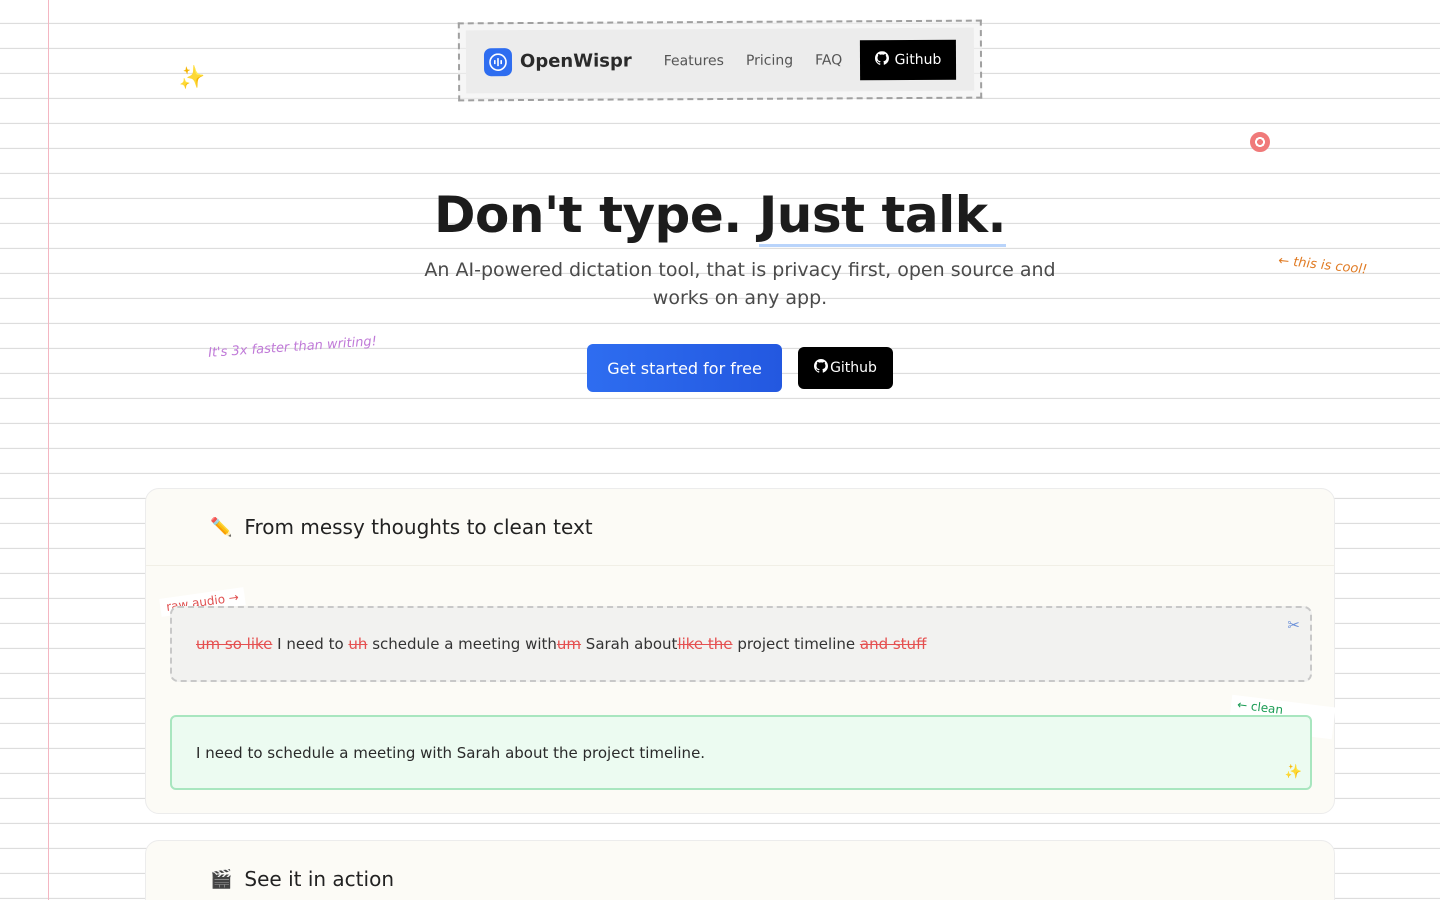 The image size is (1440, 900). I want to click on filler-word: um, so click(569, 644).